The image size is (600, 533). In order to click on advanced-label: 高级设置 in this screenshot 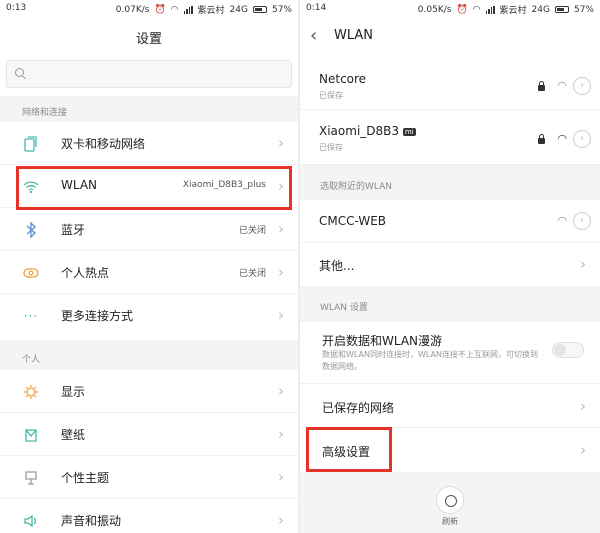, I will do `click(346, 452)`.